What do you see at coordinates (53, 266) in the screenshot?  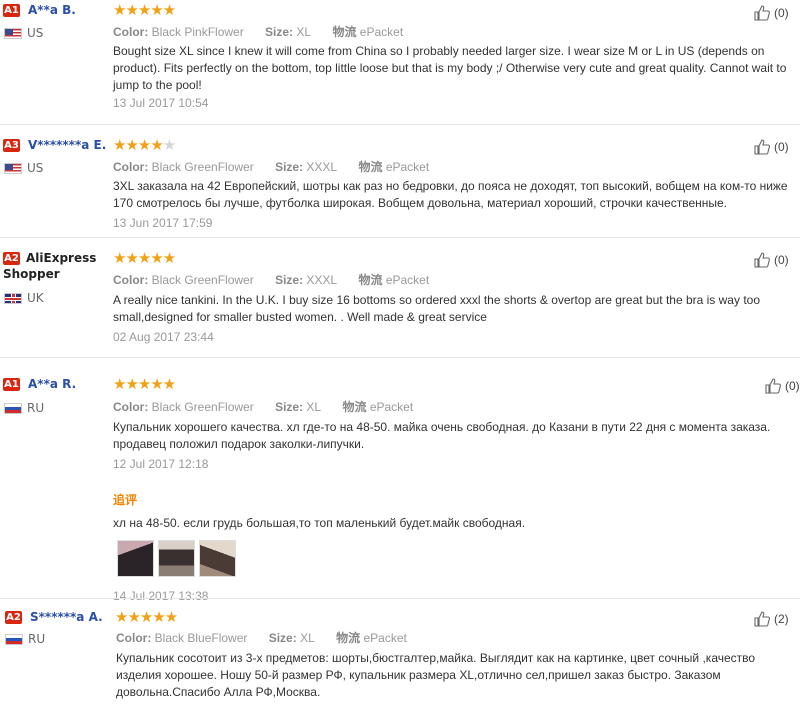 I see `buyer-name: AliExpress Shopper` at bounding box center [53, 266].